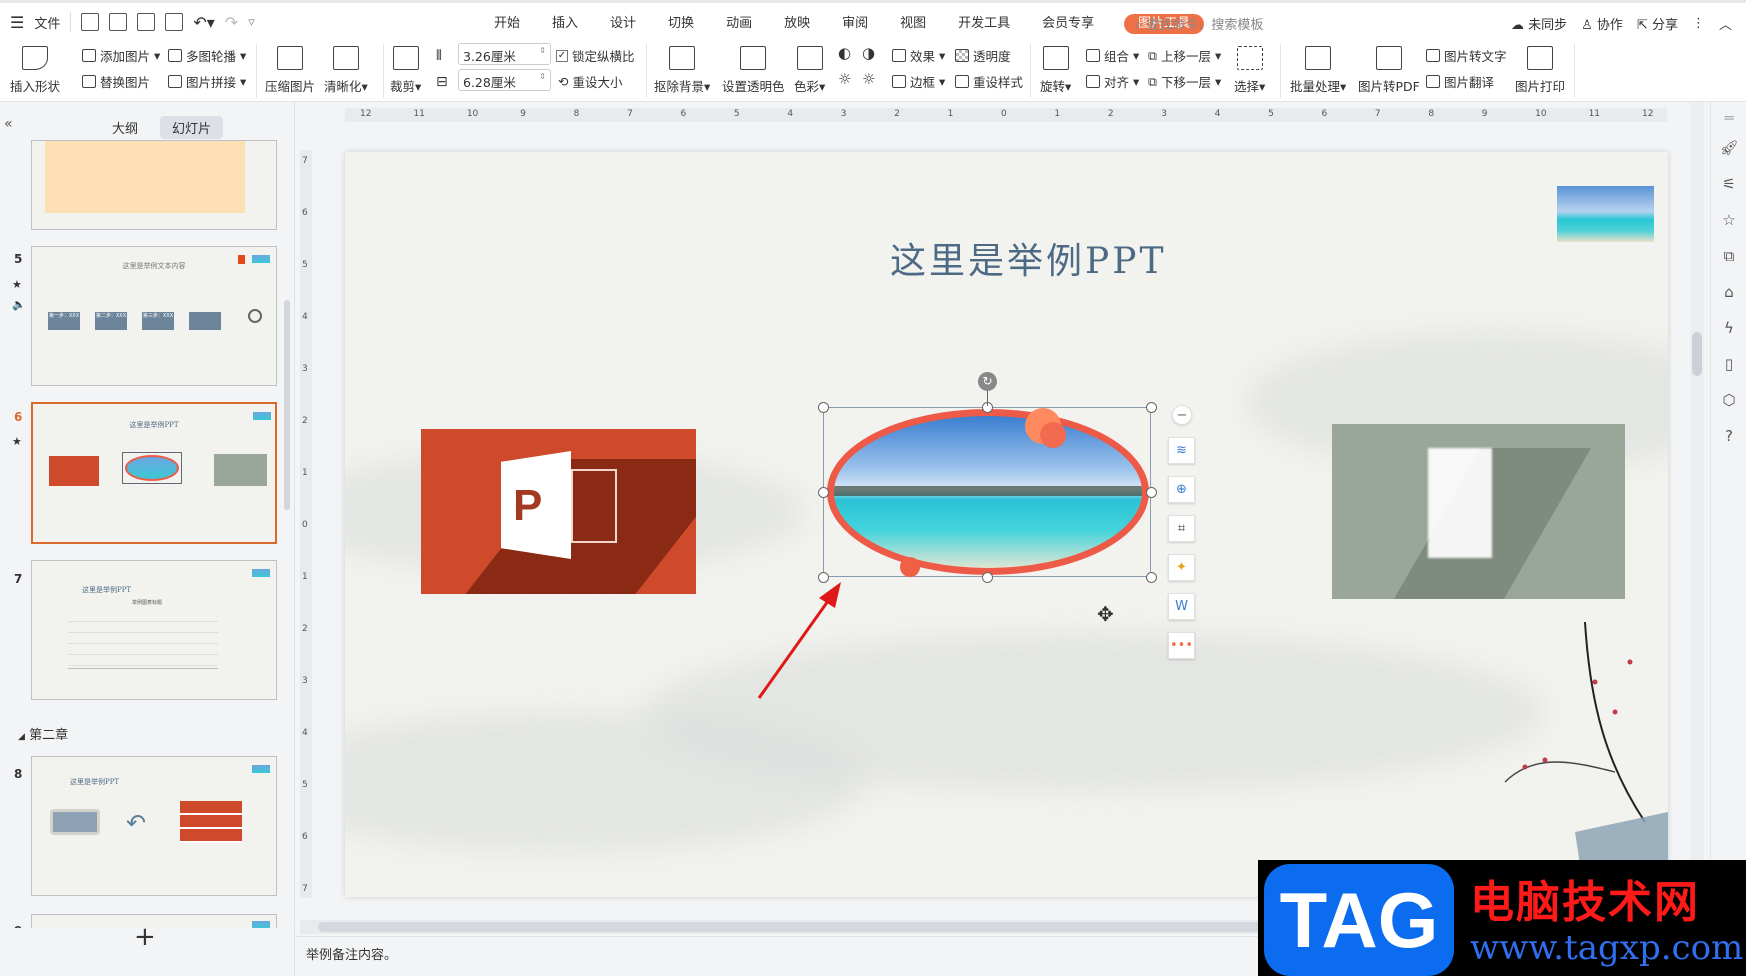 Image resolution: width=1746 pixels, height=976 pixels. What do you see at coordinates (1698, 23) in the screenshot?
I see `more-icon: ⋮` at bounding box center [1698, 23].